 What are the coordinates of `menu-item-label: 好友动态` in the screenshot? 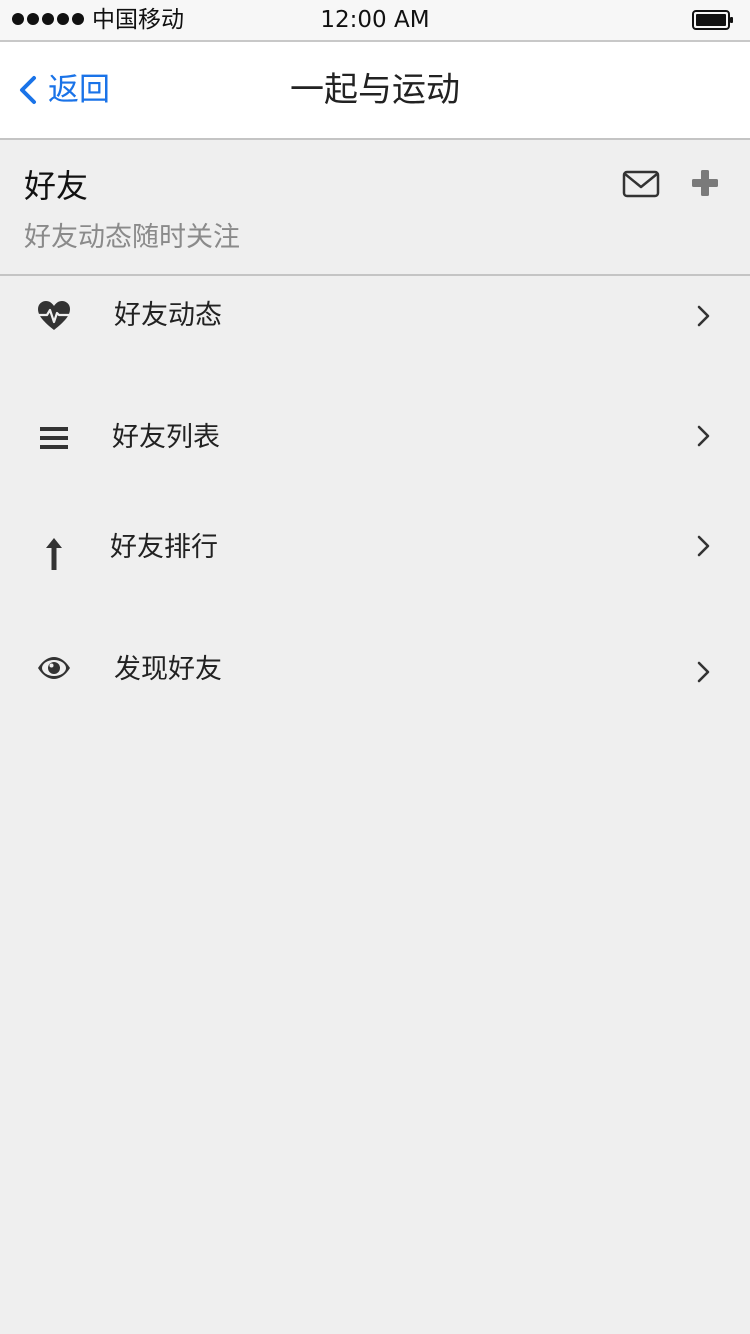 It's located at (168, 315).